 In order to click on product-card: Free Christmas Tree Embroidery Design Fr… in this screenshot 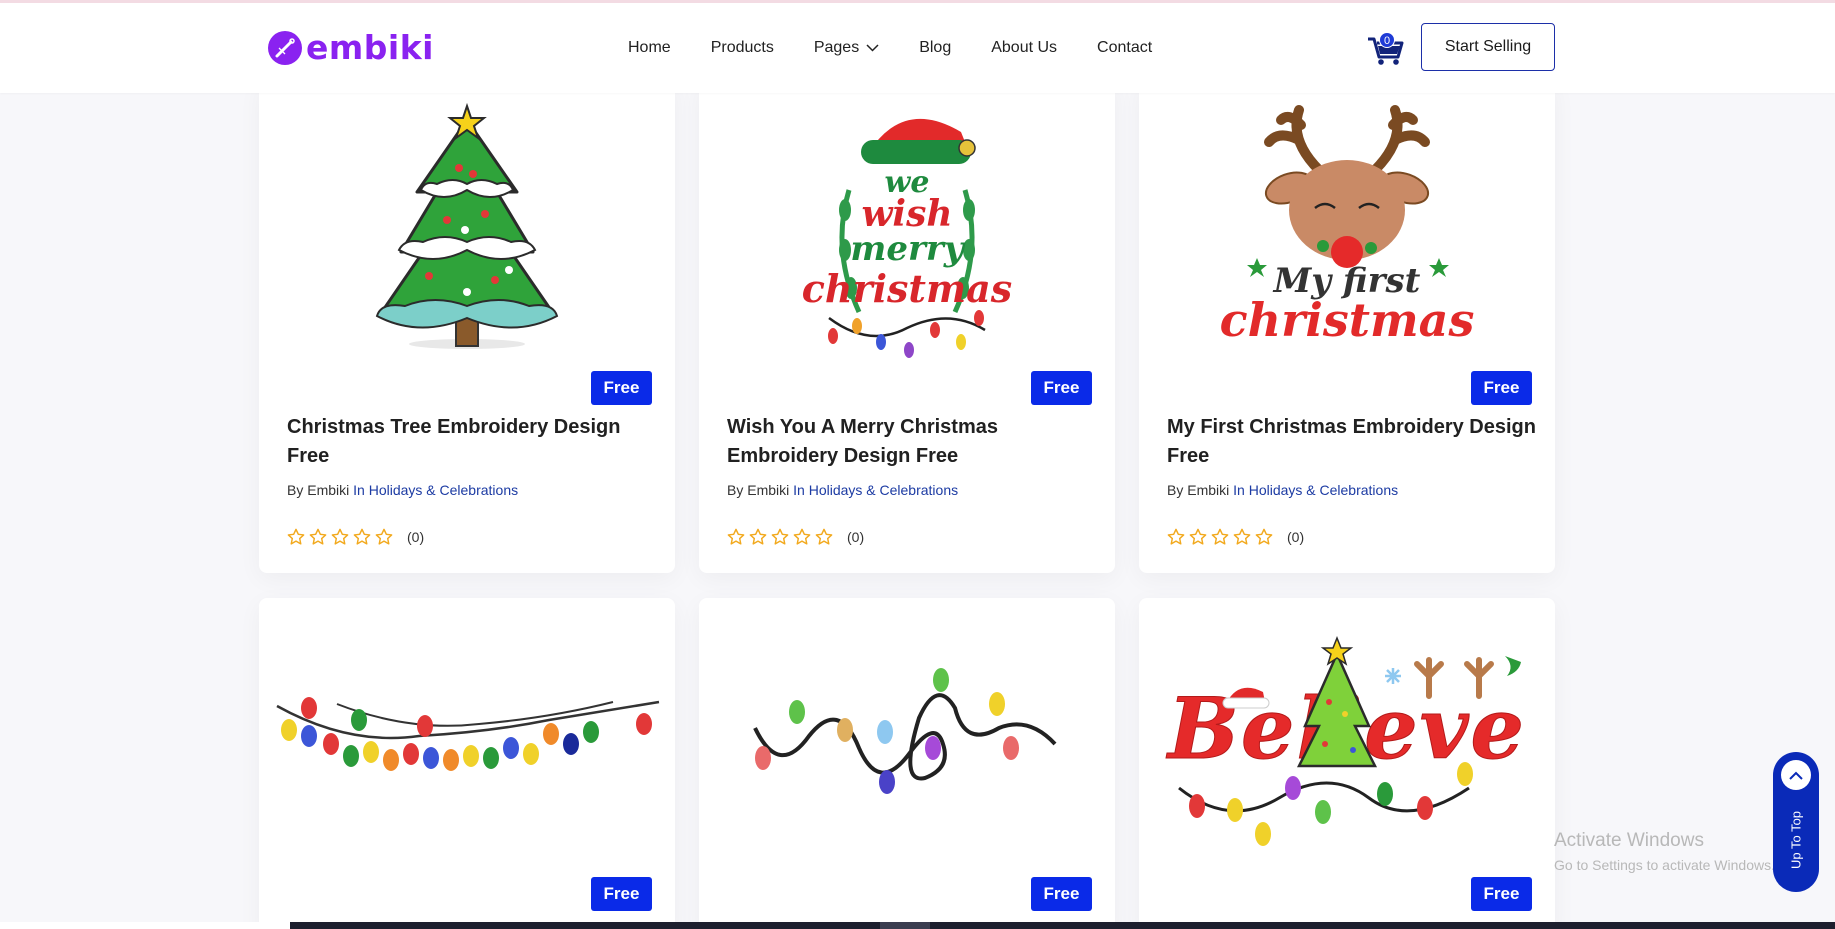, I will do `click(467, 326)`.